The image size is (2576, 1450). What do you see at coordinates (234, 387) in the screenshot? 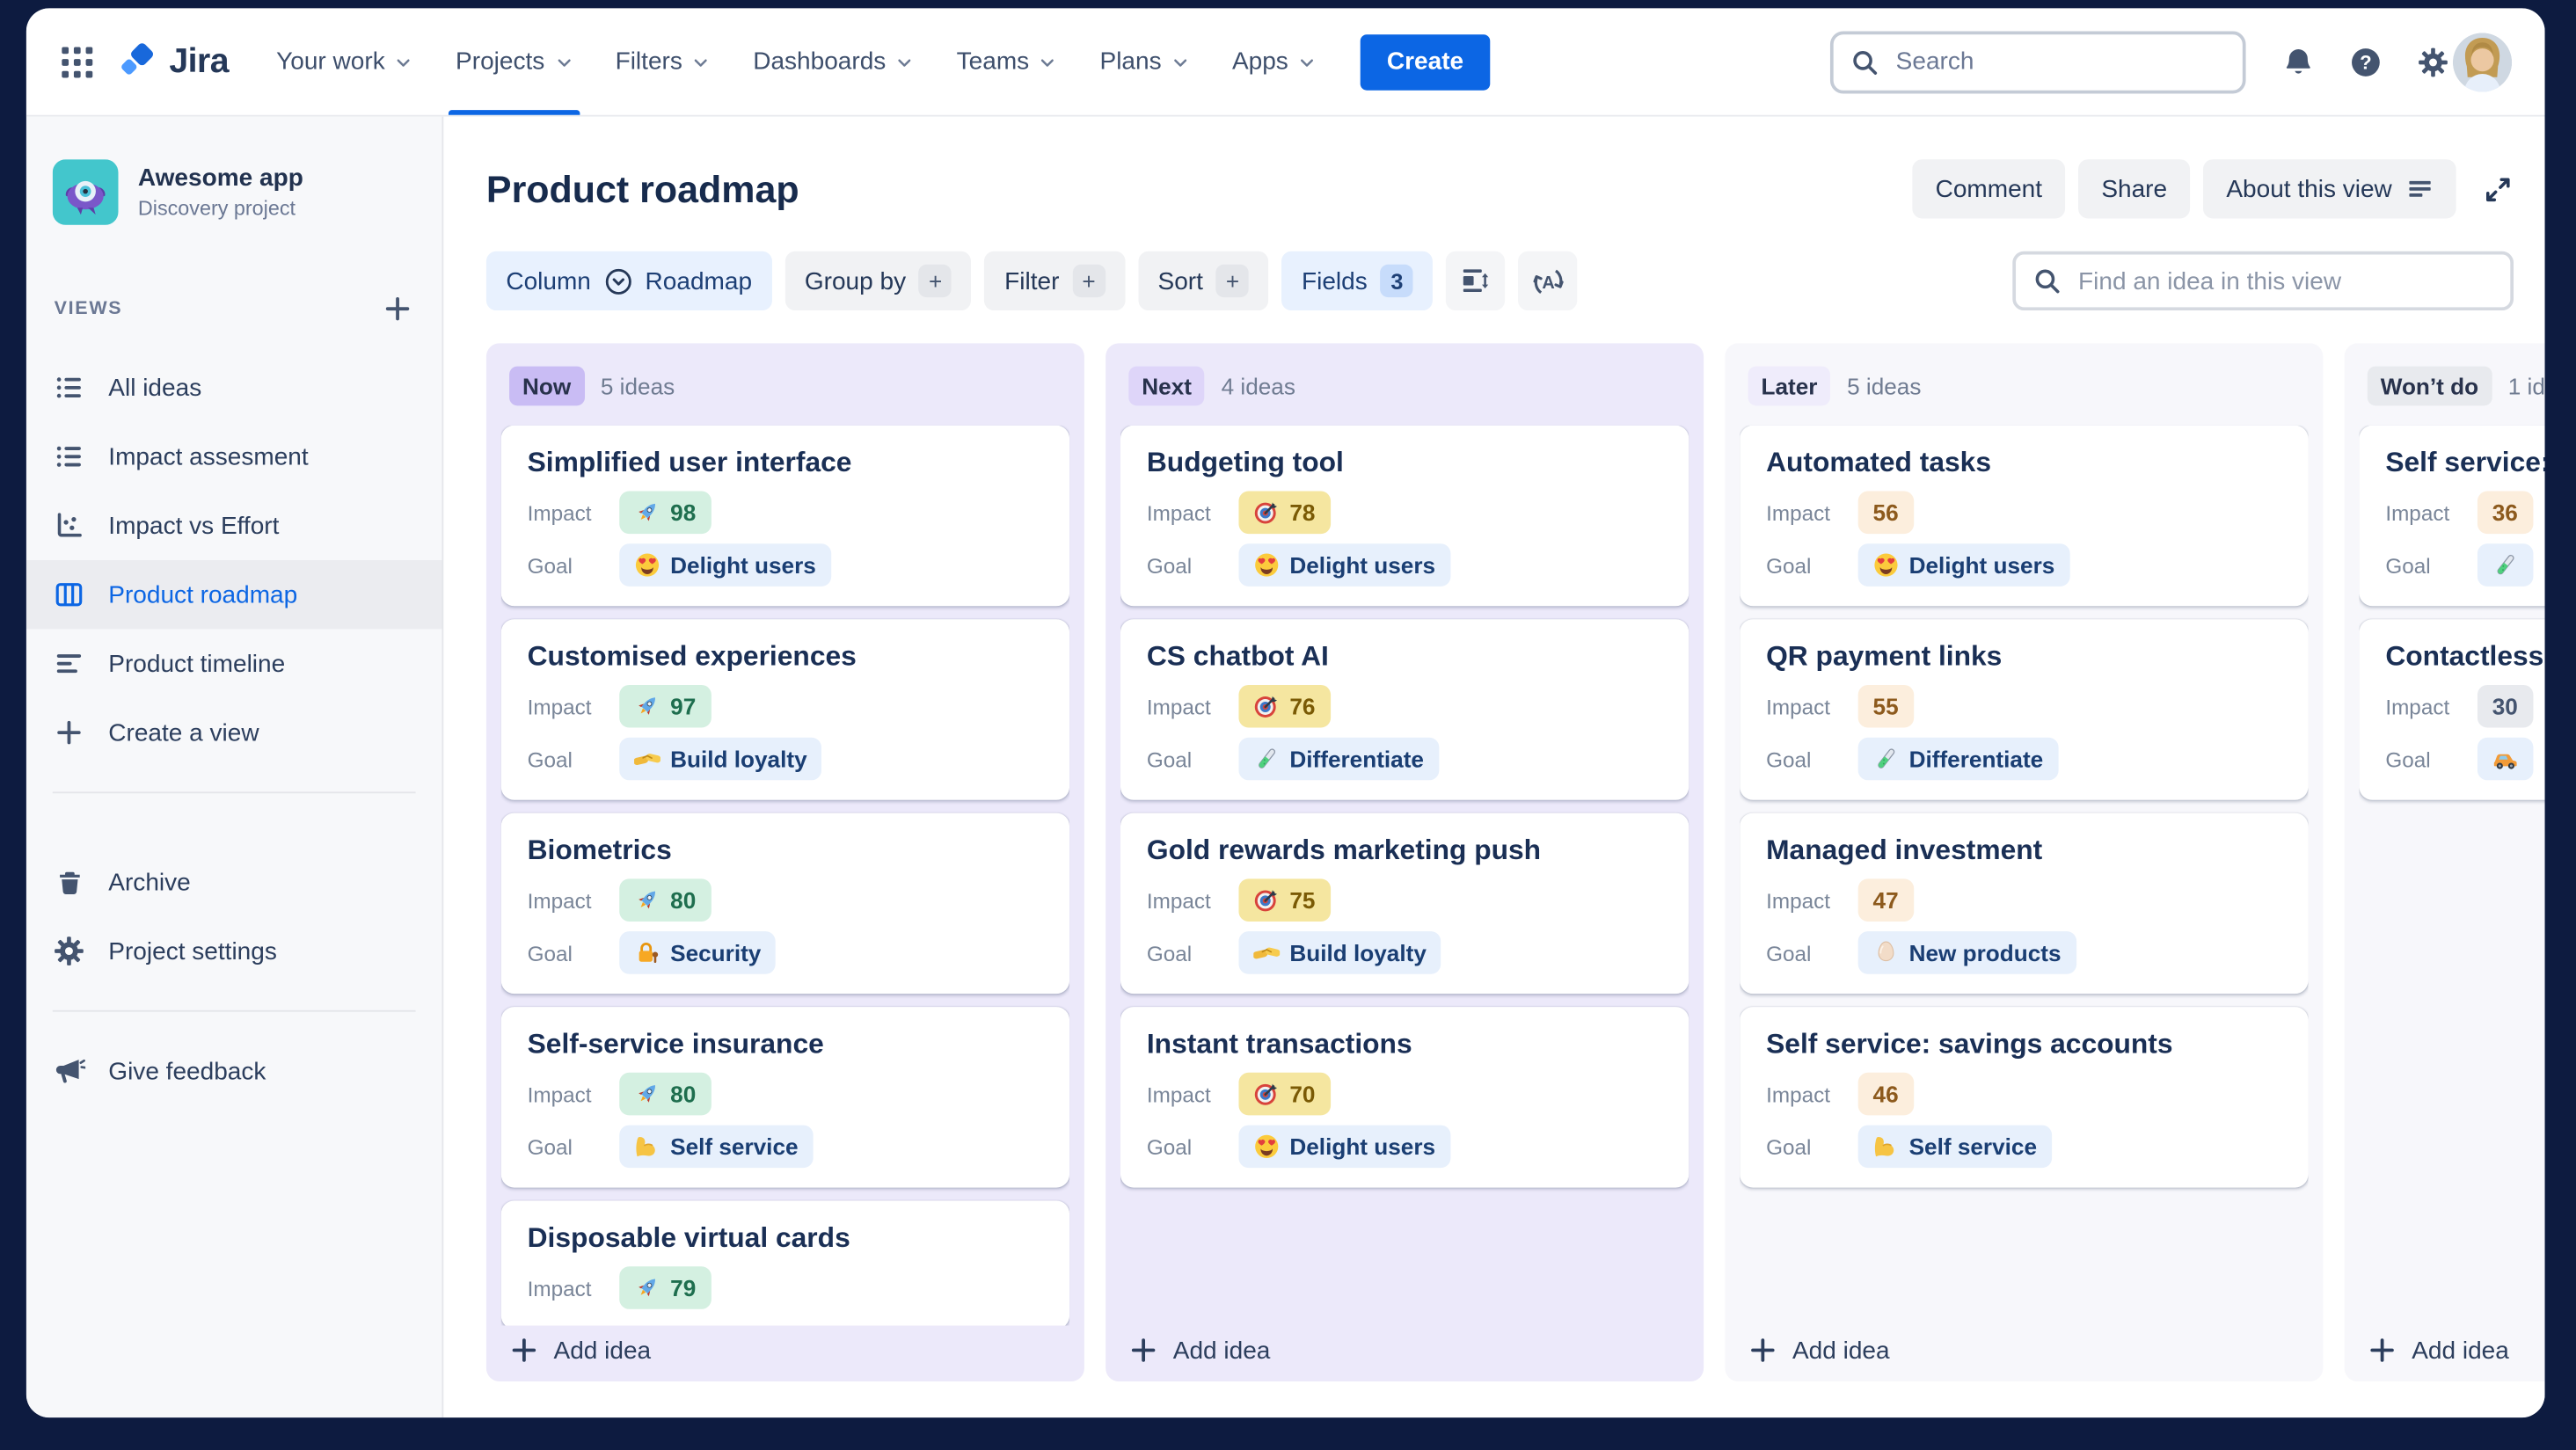
I see `sidebar-item-all-ideas: All ideas` at bounding box center [234, 387].